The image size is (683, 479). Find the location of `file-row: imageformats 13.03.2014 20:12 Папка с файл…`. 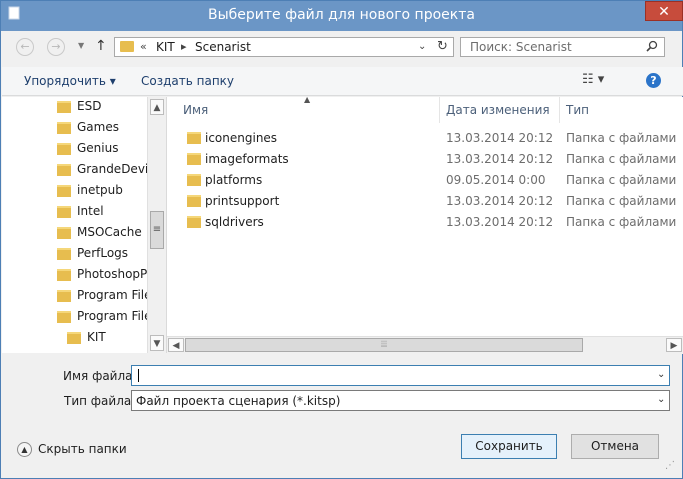

file-row: imageformats 13.03.2014 20:12 Папка с файл… is located at coordinates (425, 159).